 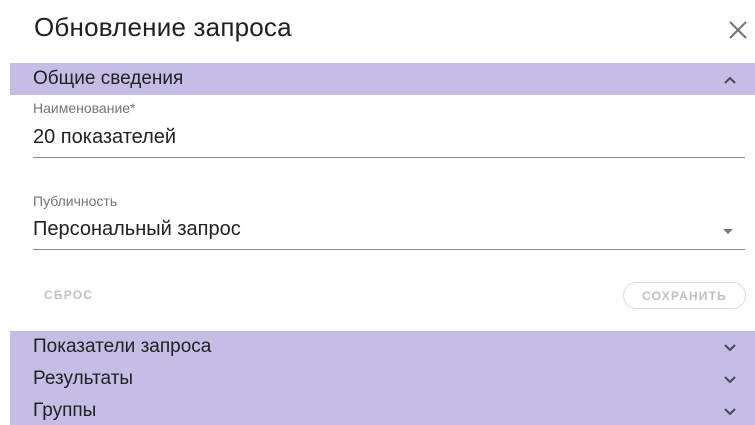 I want to click on chevron-up-icon, so click(x=730, y=80).